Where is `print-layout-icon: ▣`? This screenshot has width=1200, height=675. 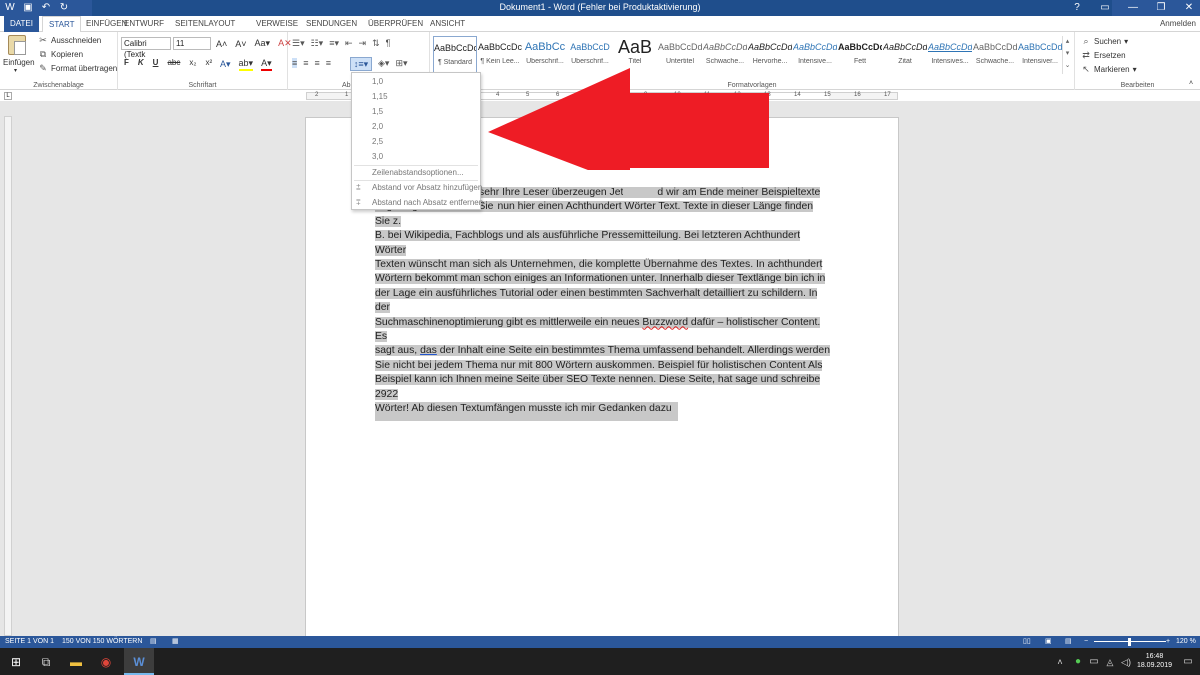
print-layout-icon: ▣ is located at coordinates (1048, 642).